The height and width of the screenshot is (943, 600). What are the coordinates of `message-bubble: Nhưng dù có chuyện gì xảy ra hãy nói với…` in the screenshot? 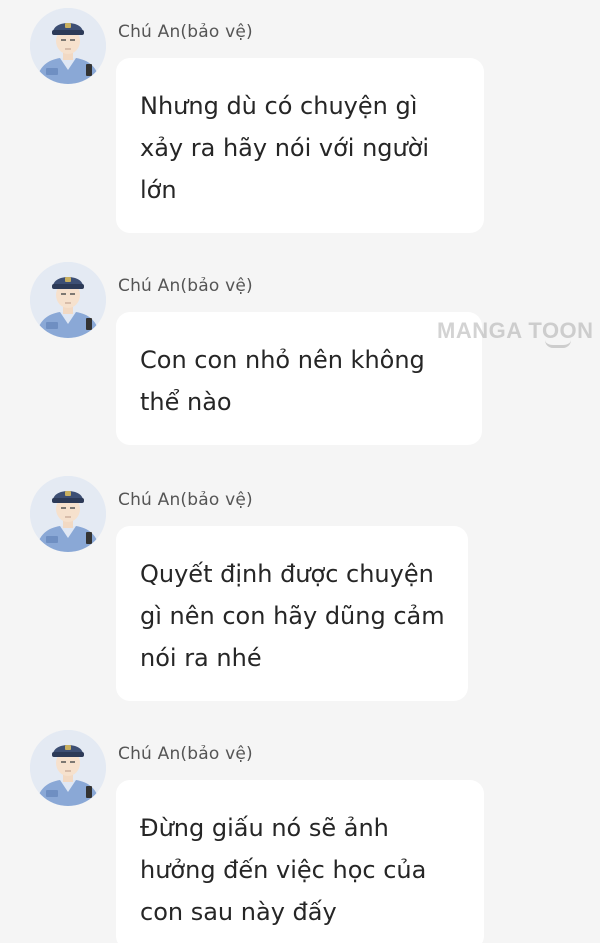 It's located at (300, 145).